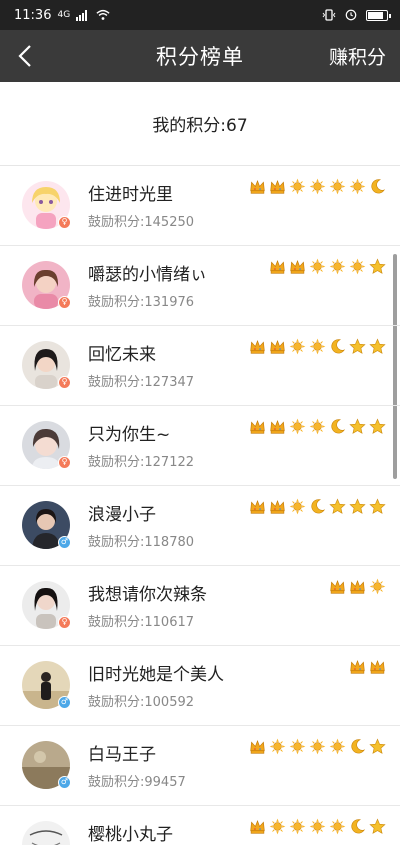 The image size is (400, 845). I want to click on nav-bar: 积分榜单 赚积分, so click(200, 56).